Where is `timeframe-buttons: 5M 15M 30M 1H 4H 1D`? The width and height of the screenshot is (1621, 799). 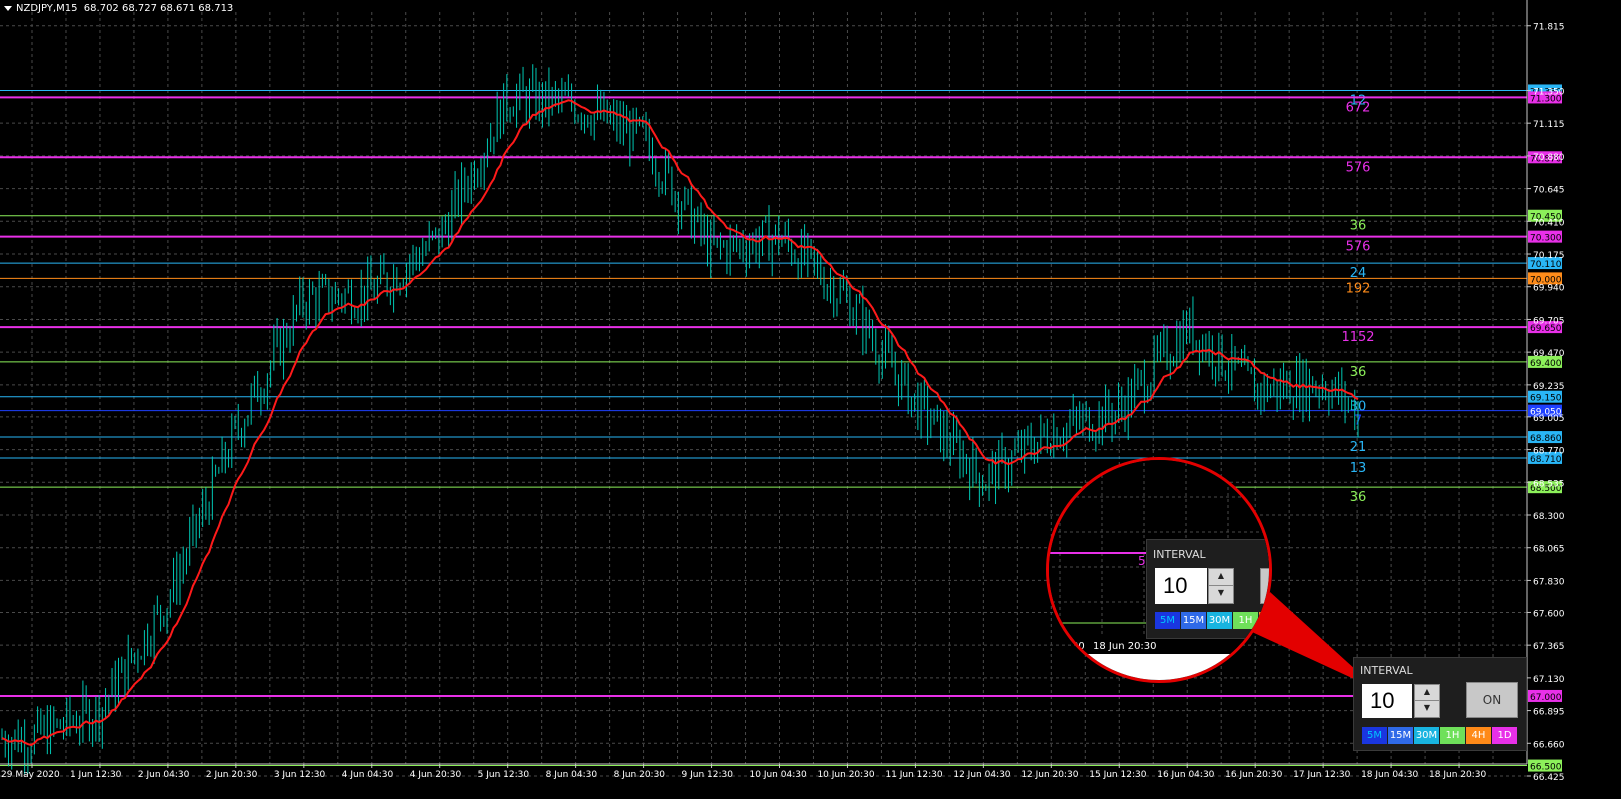
timeframe-buttons: 5M 15M 30M 1H 4H 1D is located at coordinates (1440, 735).